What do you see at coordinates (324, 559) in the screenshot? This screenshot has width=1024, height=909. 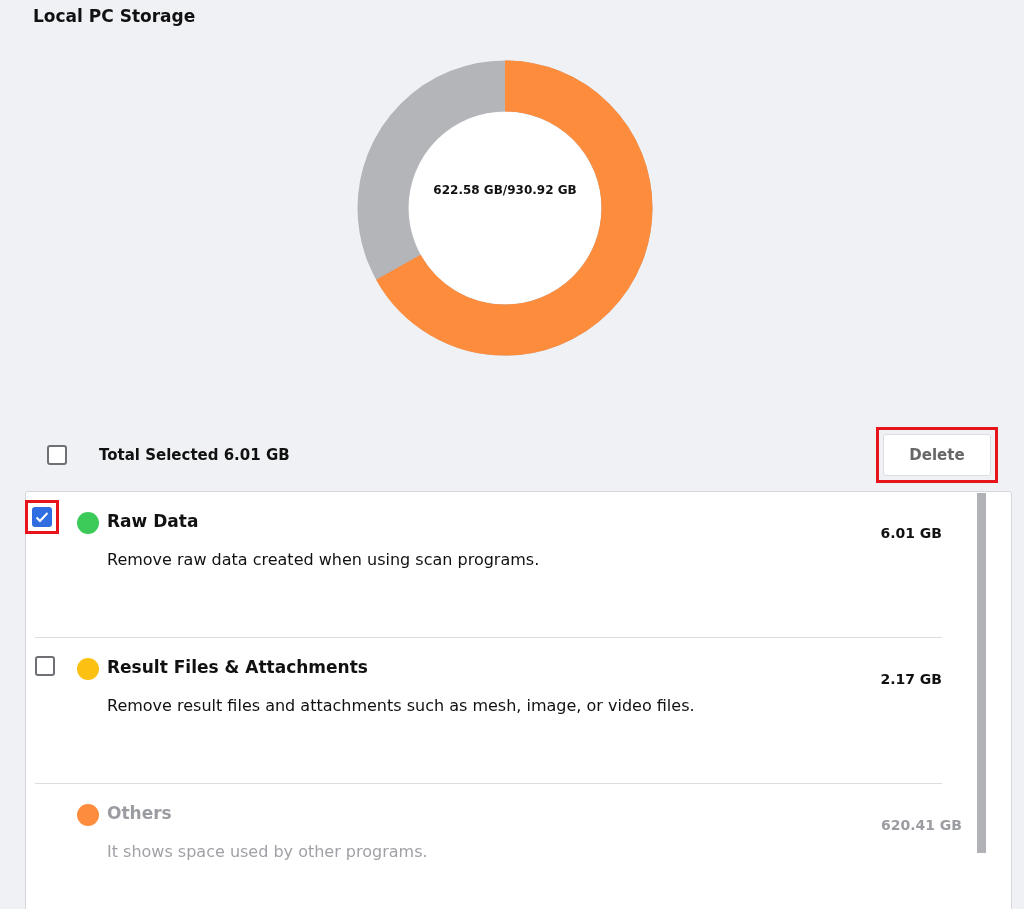 I see `item-description: Remove raw data created when using scan programs.` at bounding box center [324, 559].